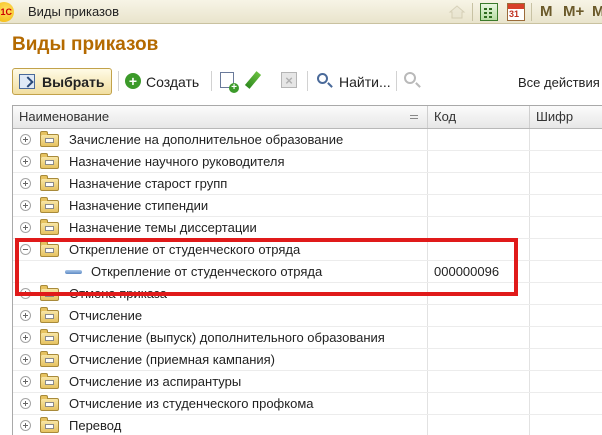 The height and width of the screenshot is (435, 602). Describe the element at coordinates (220, 161) in the screenshot. I see `name-cell: Назначение научного руководителя` at that location.